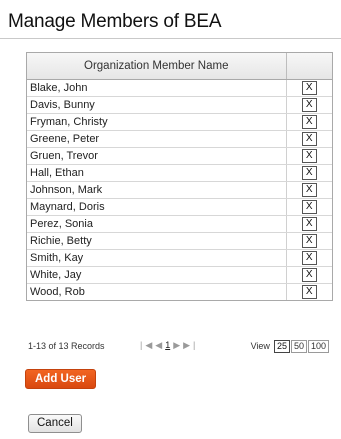 The image size is (341, 439). I want to click on member-name-cell: Blake, John, so click(157, 88).